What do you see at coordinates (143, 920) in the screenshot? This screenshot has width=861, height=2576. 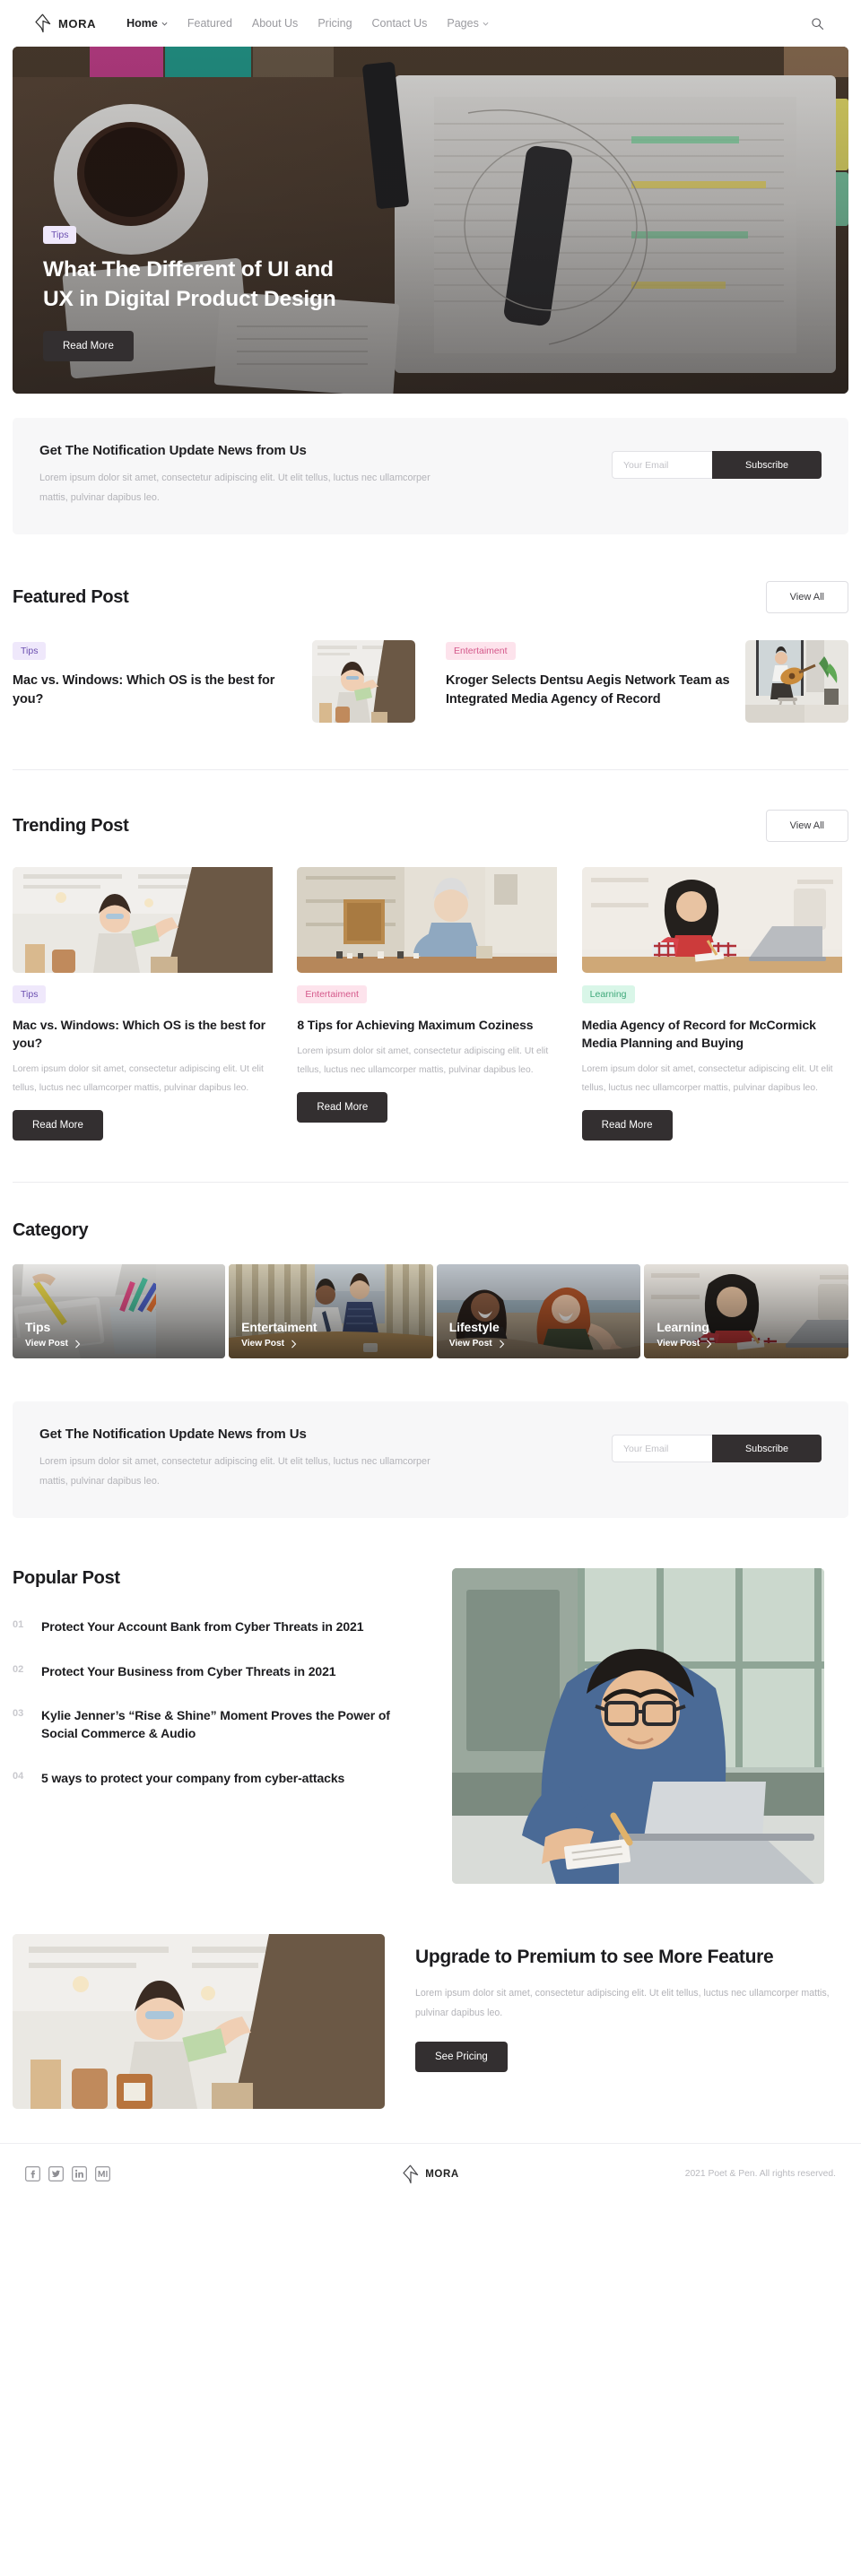 I see `woman-shop-payment-photo` at bounding box center [143, 920].